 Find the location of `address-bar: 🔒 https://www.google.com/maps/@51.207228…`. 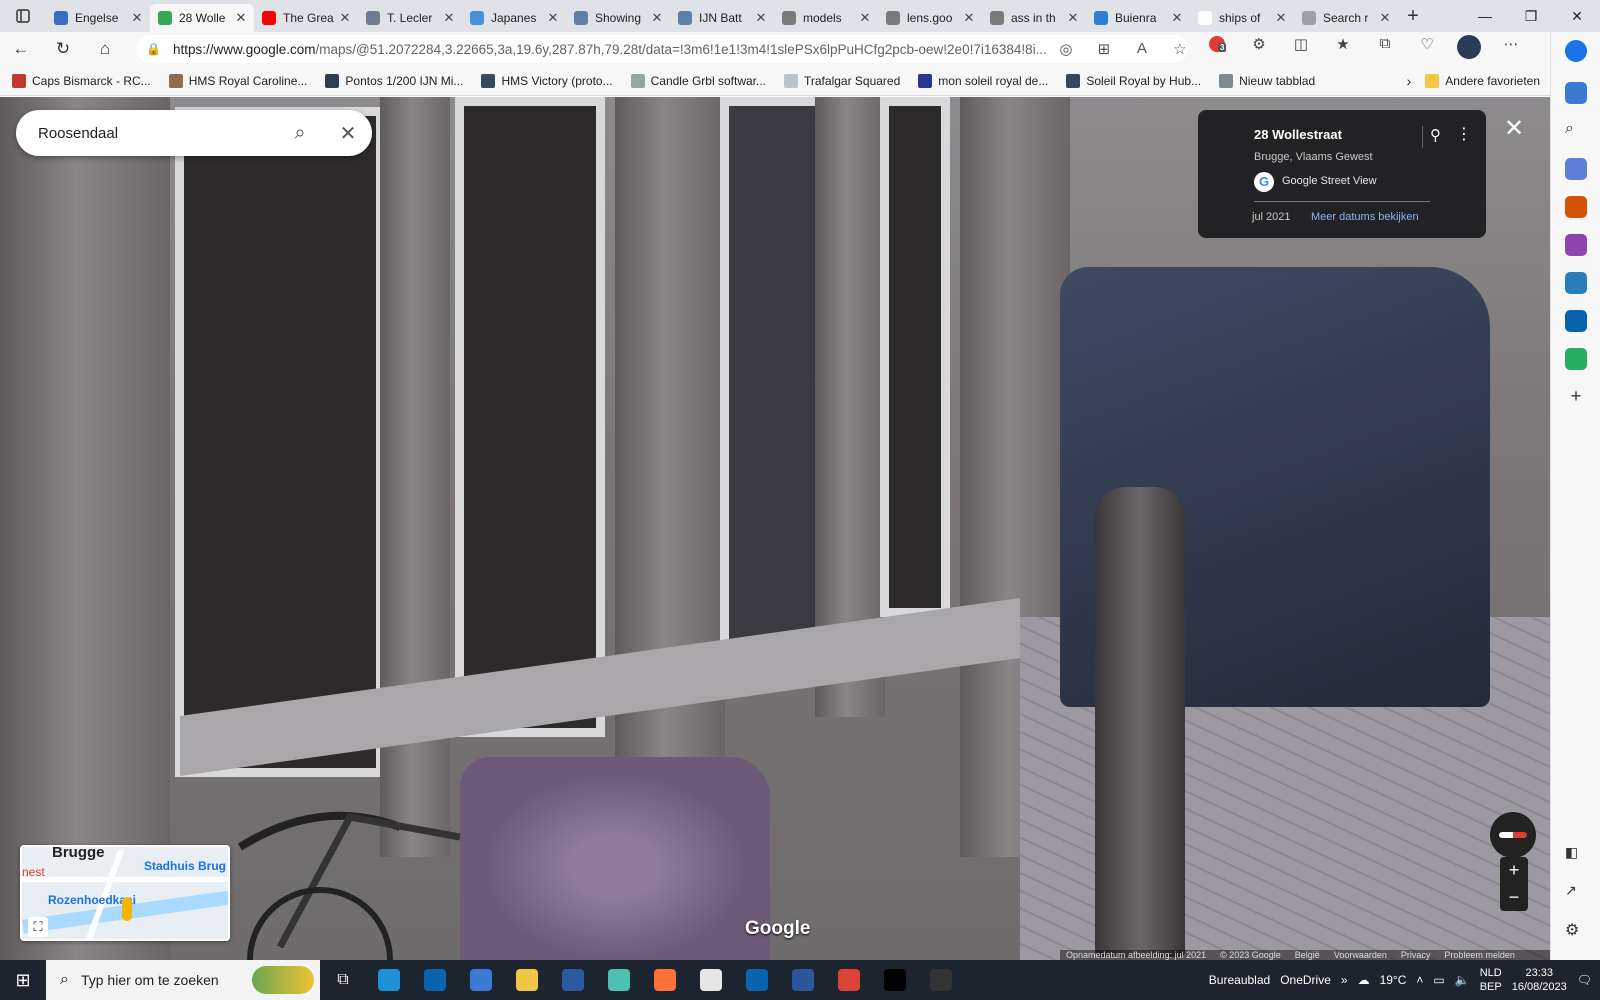

address-bar: 🔒 https://www.google.com/maps/@51.207228… is located at coordinates (662, 49).